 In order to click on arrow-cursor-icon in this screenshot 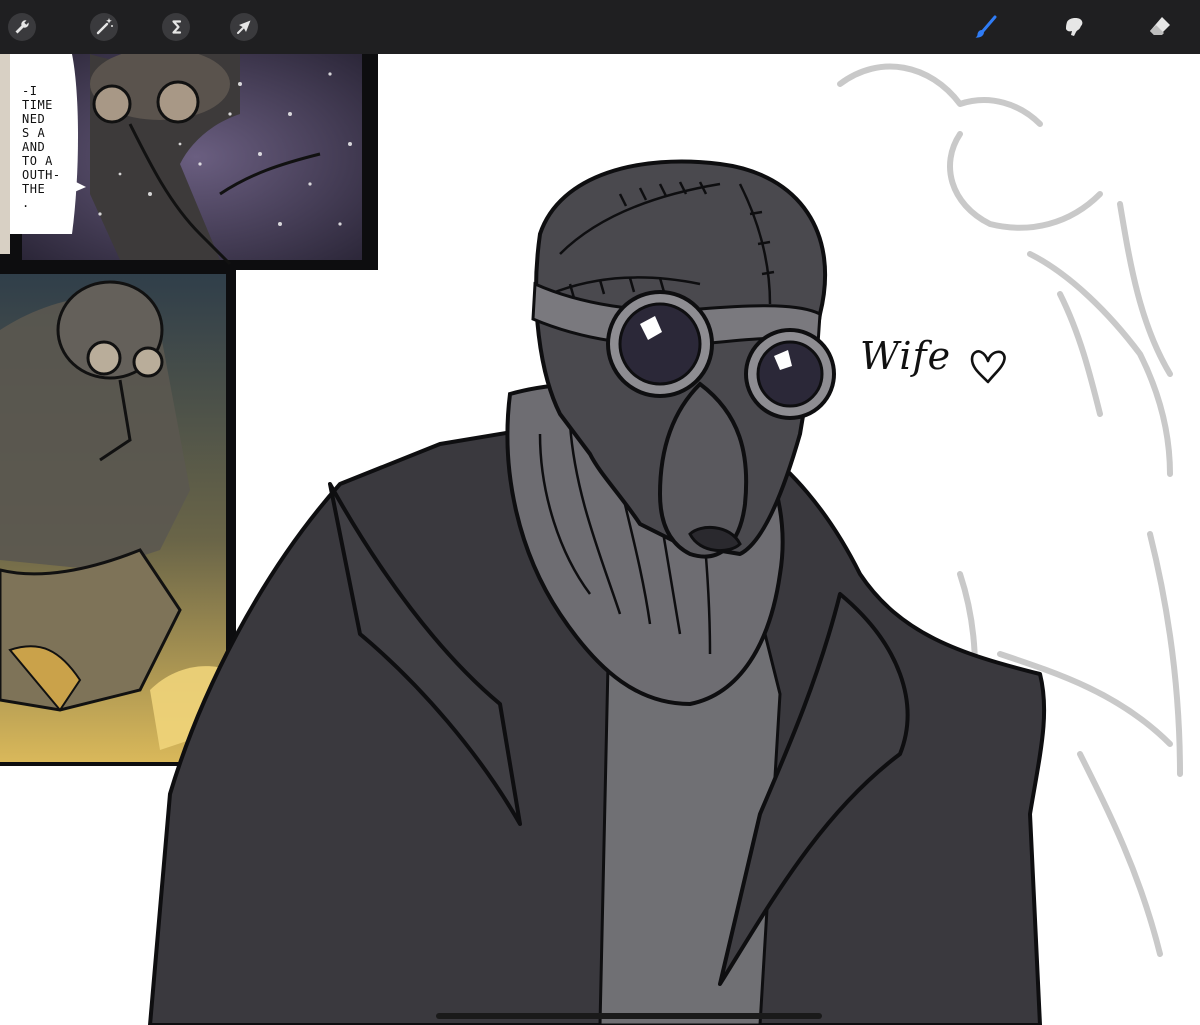, I will do `click(244, 27)`.